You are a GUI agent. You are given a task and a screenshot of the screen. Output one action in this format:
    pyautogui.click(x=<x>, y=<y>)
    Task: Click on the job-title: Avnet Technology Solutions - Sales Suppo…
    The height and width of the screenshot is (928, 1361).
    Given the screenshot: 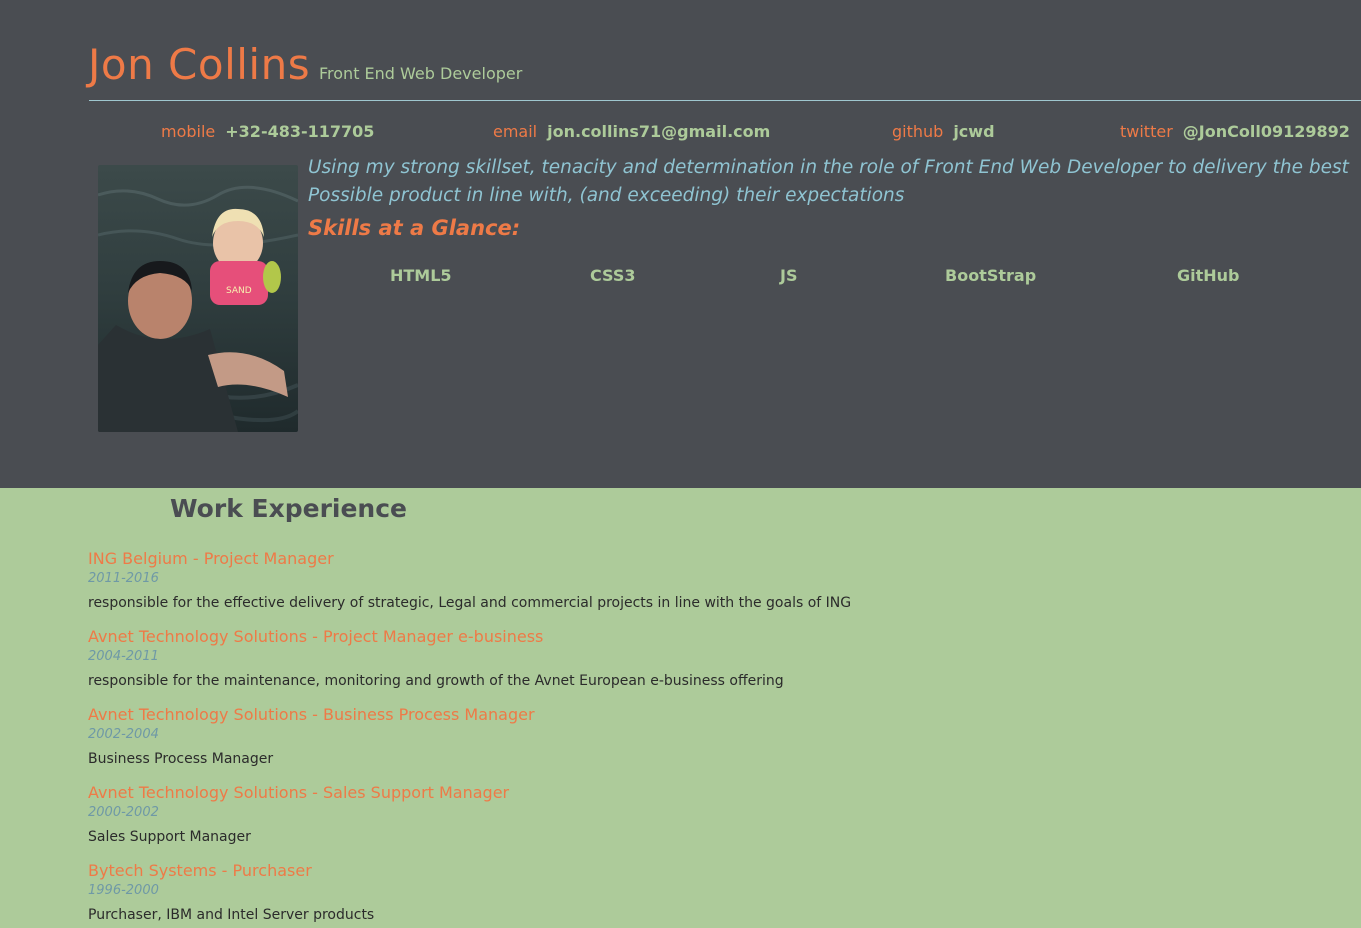 What is the action you would take?
    pyautogui.click(x=299, y=792)
    